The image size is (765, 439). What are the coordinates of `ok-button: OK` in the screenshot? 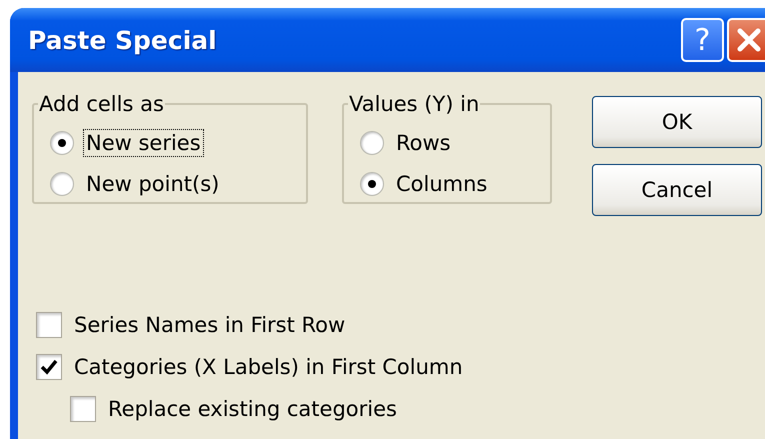 It's located at (677, 122).